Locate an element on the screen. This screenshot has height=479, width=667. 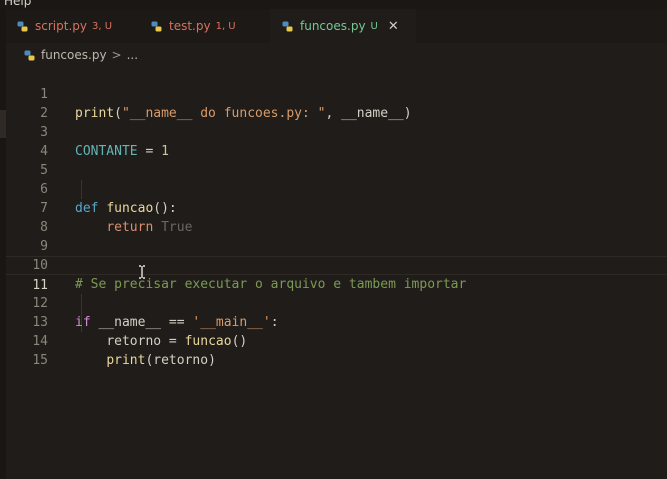
code-token: print is located at coordinates (126, 360).